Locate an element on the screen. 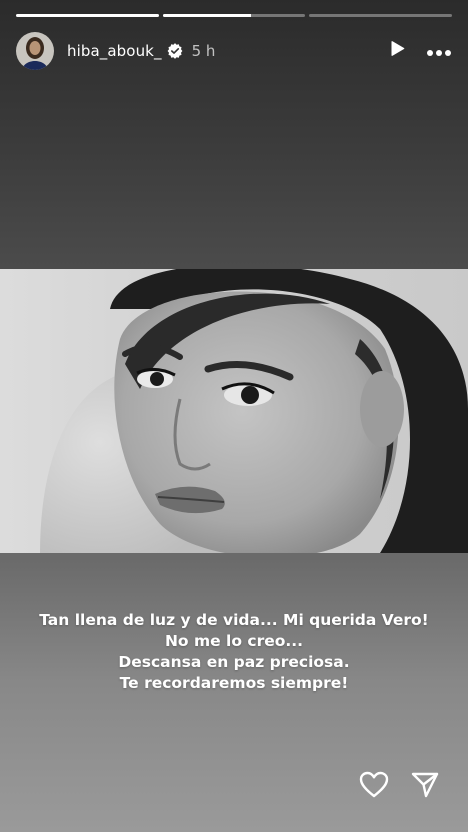  post-time: 5 h is located at coordinates (203, 51).